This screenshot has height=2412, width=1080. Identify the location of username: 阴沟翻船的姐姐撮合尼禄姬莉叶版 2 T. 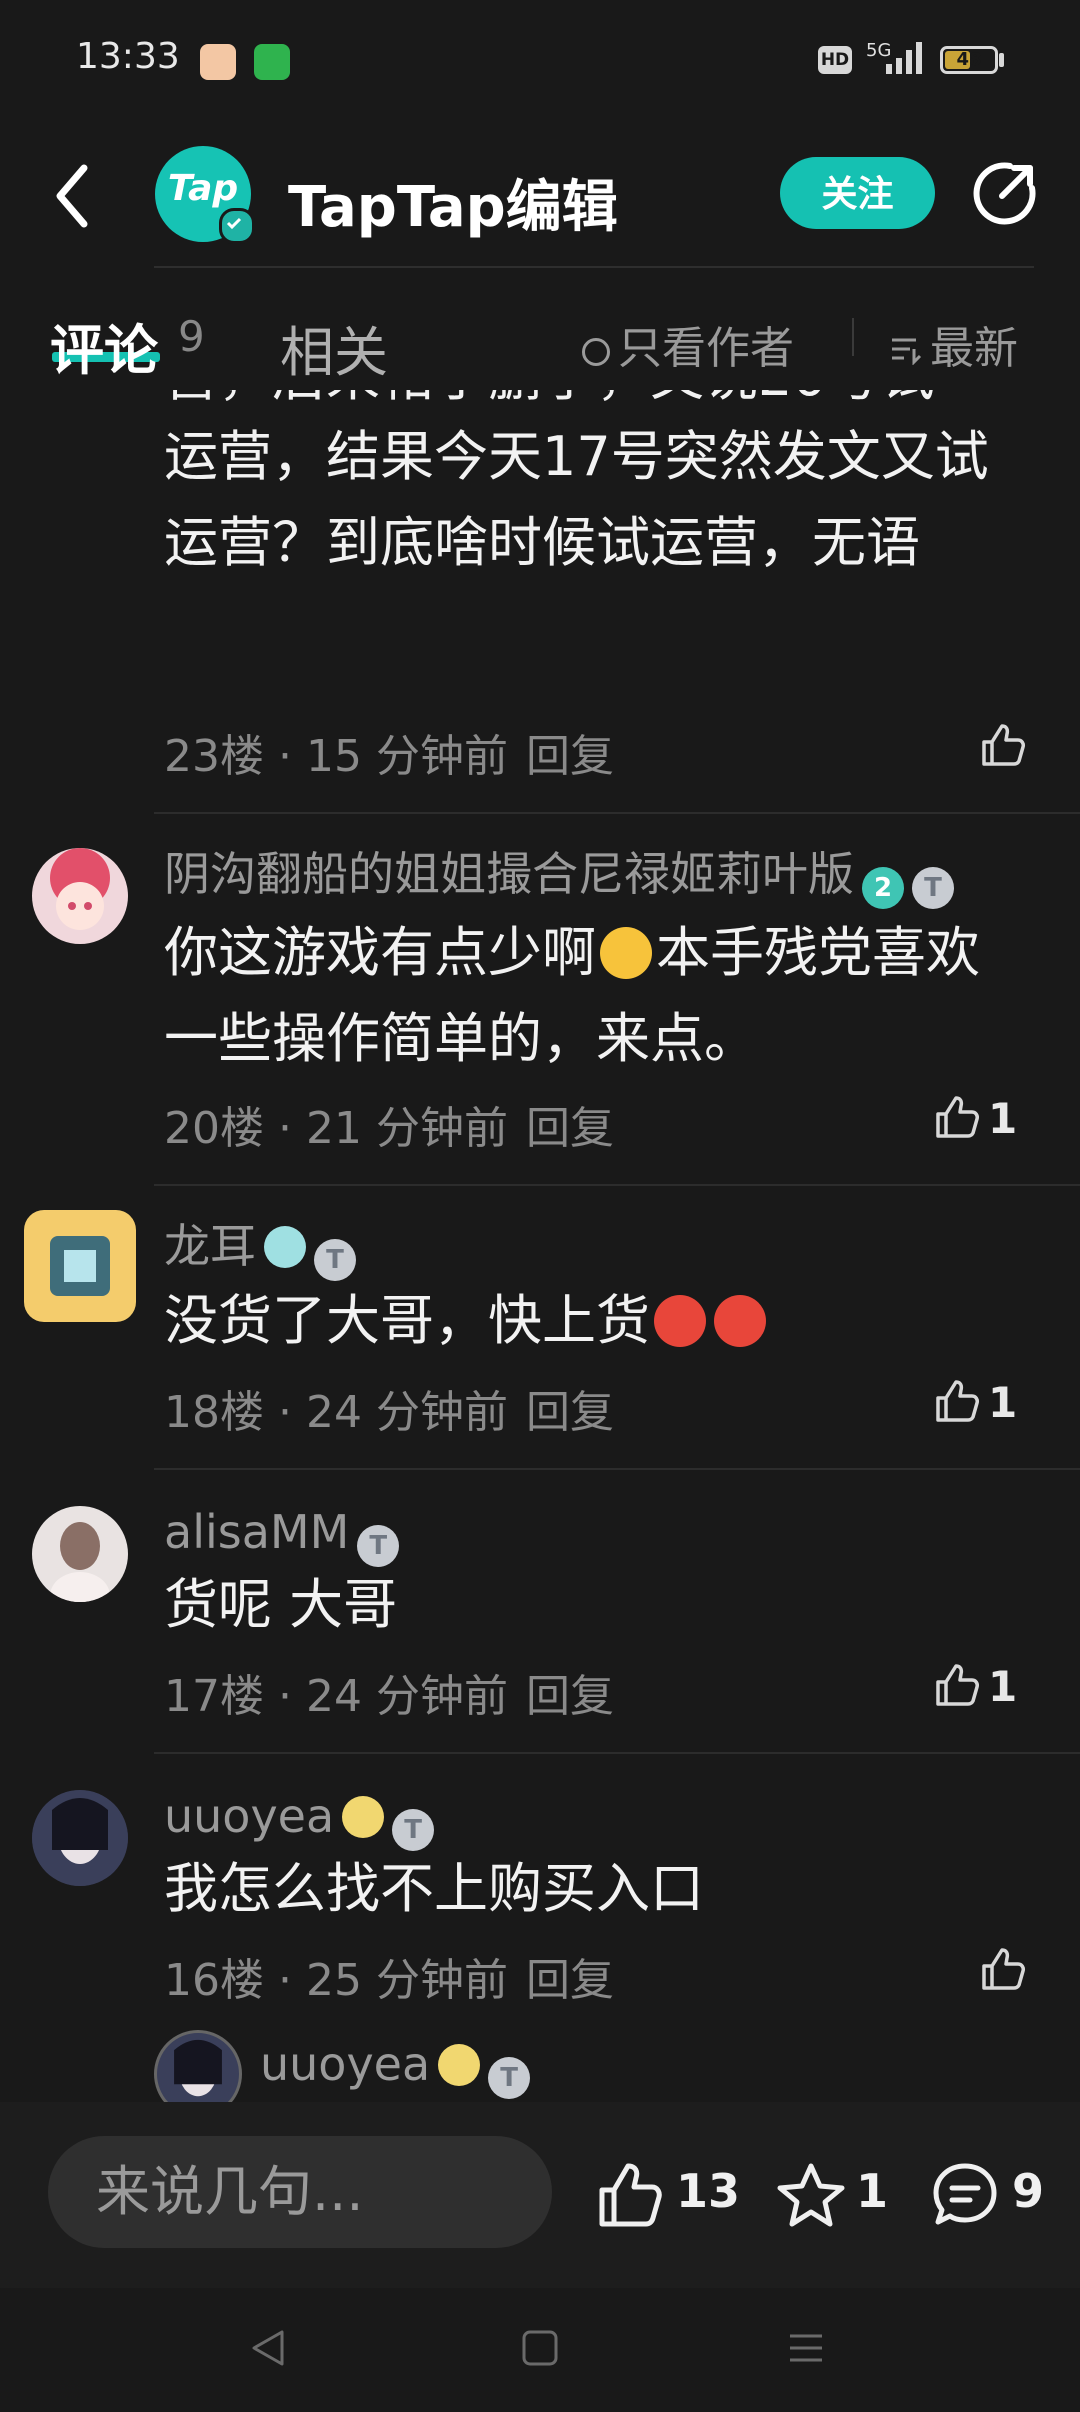
(559, 877).